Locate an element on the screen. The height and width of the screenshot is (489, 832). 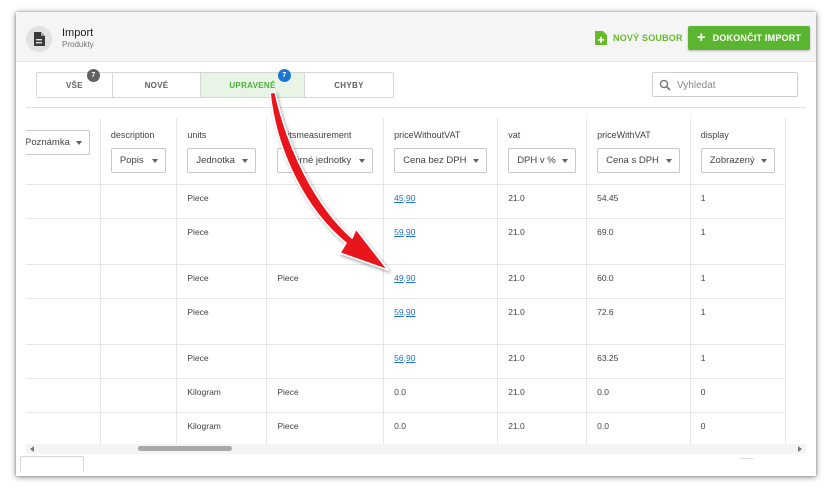
column-name: units is located at coordinates (197, 135).